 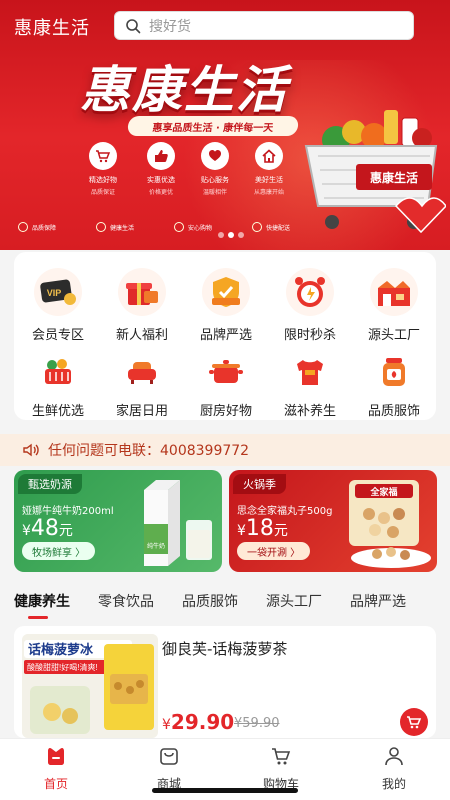 I want to click on milk-box-label: 纯牛奶, so click(x=156, y=546).